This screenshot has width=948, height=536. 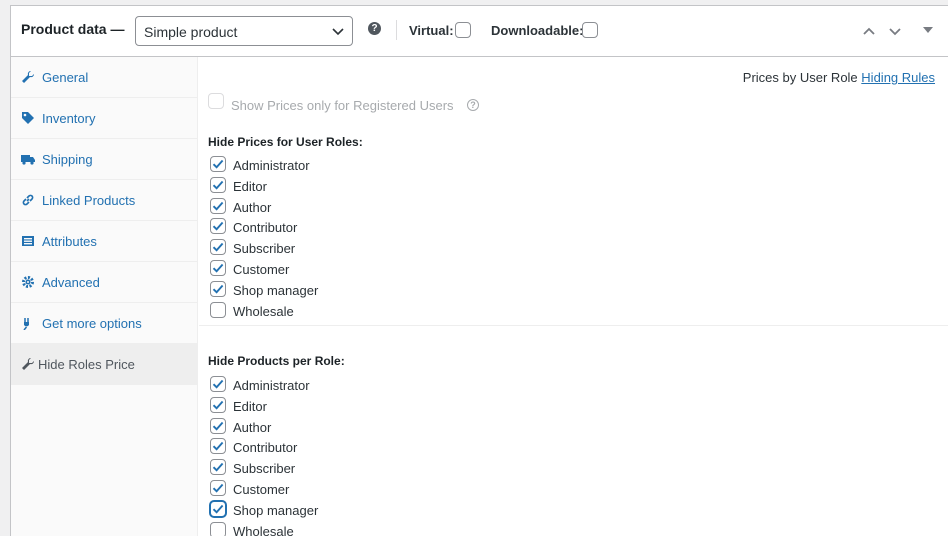 What do you see at coordinates (537, 30) in the screenshot?
I see `downloadable-label: Downloadable:` at bounding box center [537, 30].